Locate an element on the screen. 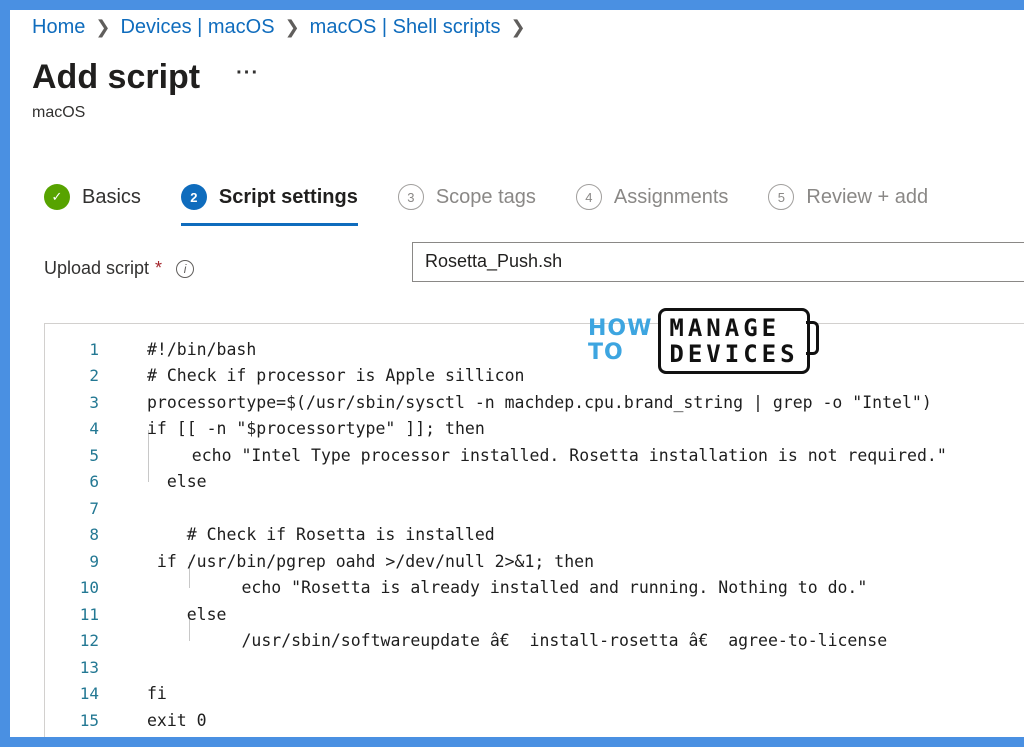  howtomanagedevices-watermark-logo: HOW TO MANAGE DEVICES is located at coordinates (703, 341).